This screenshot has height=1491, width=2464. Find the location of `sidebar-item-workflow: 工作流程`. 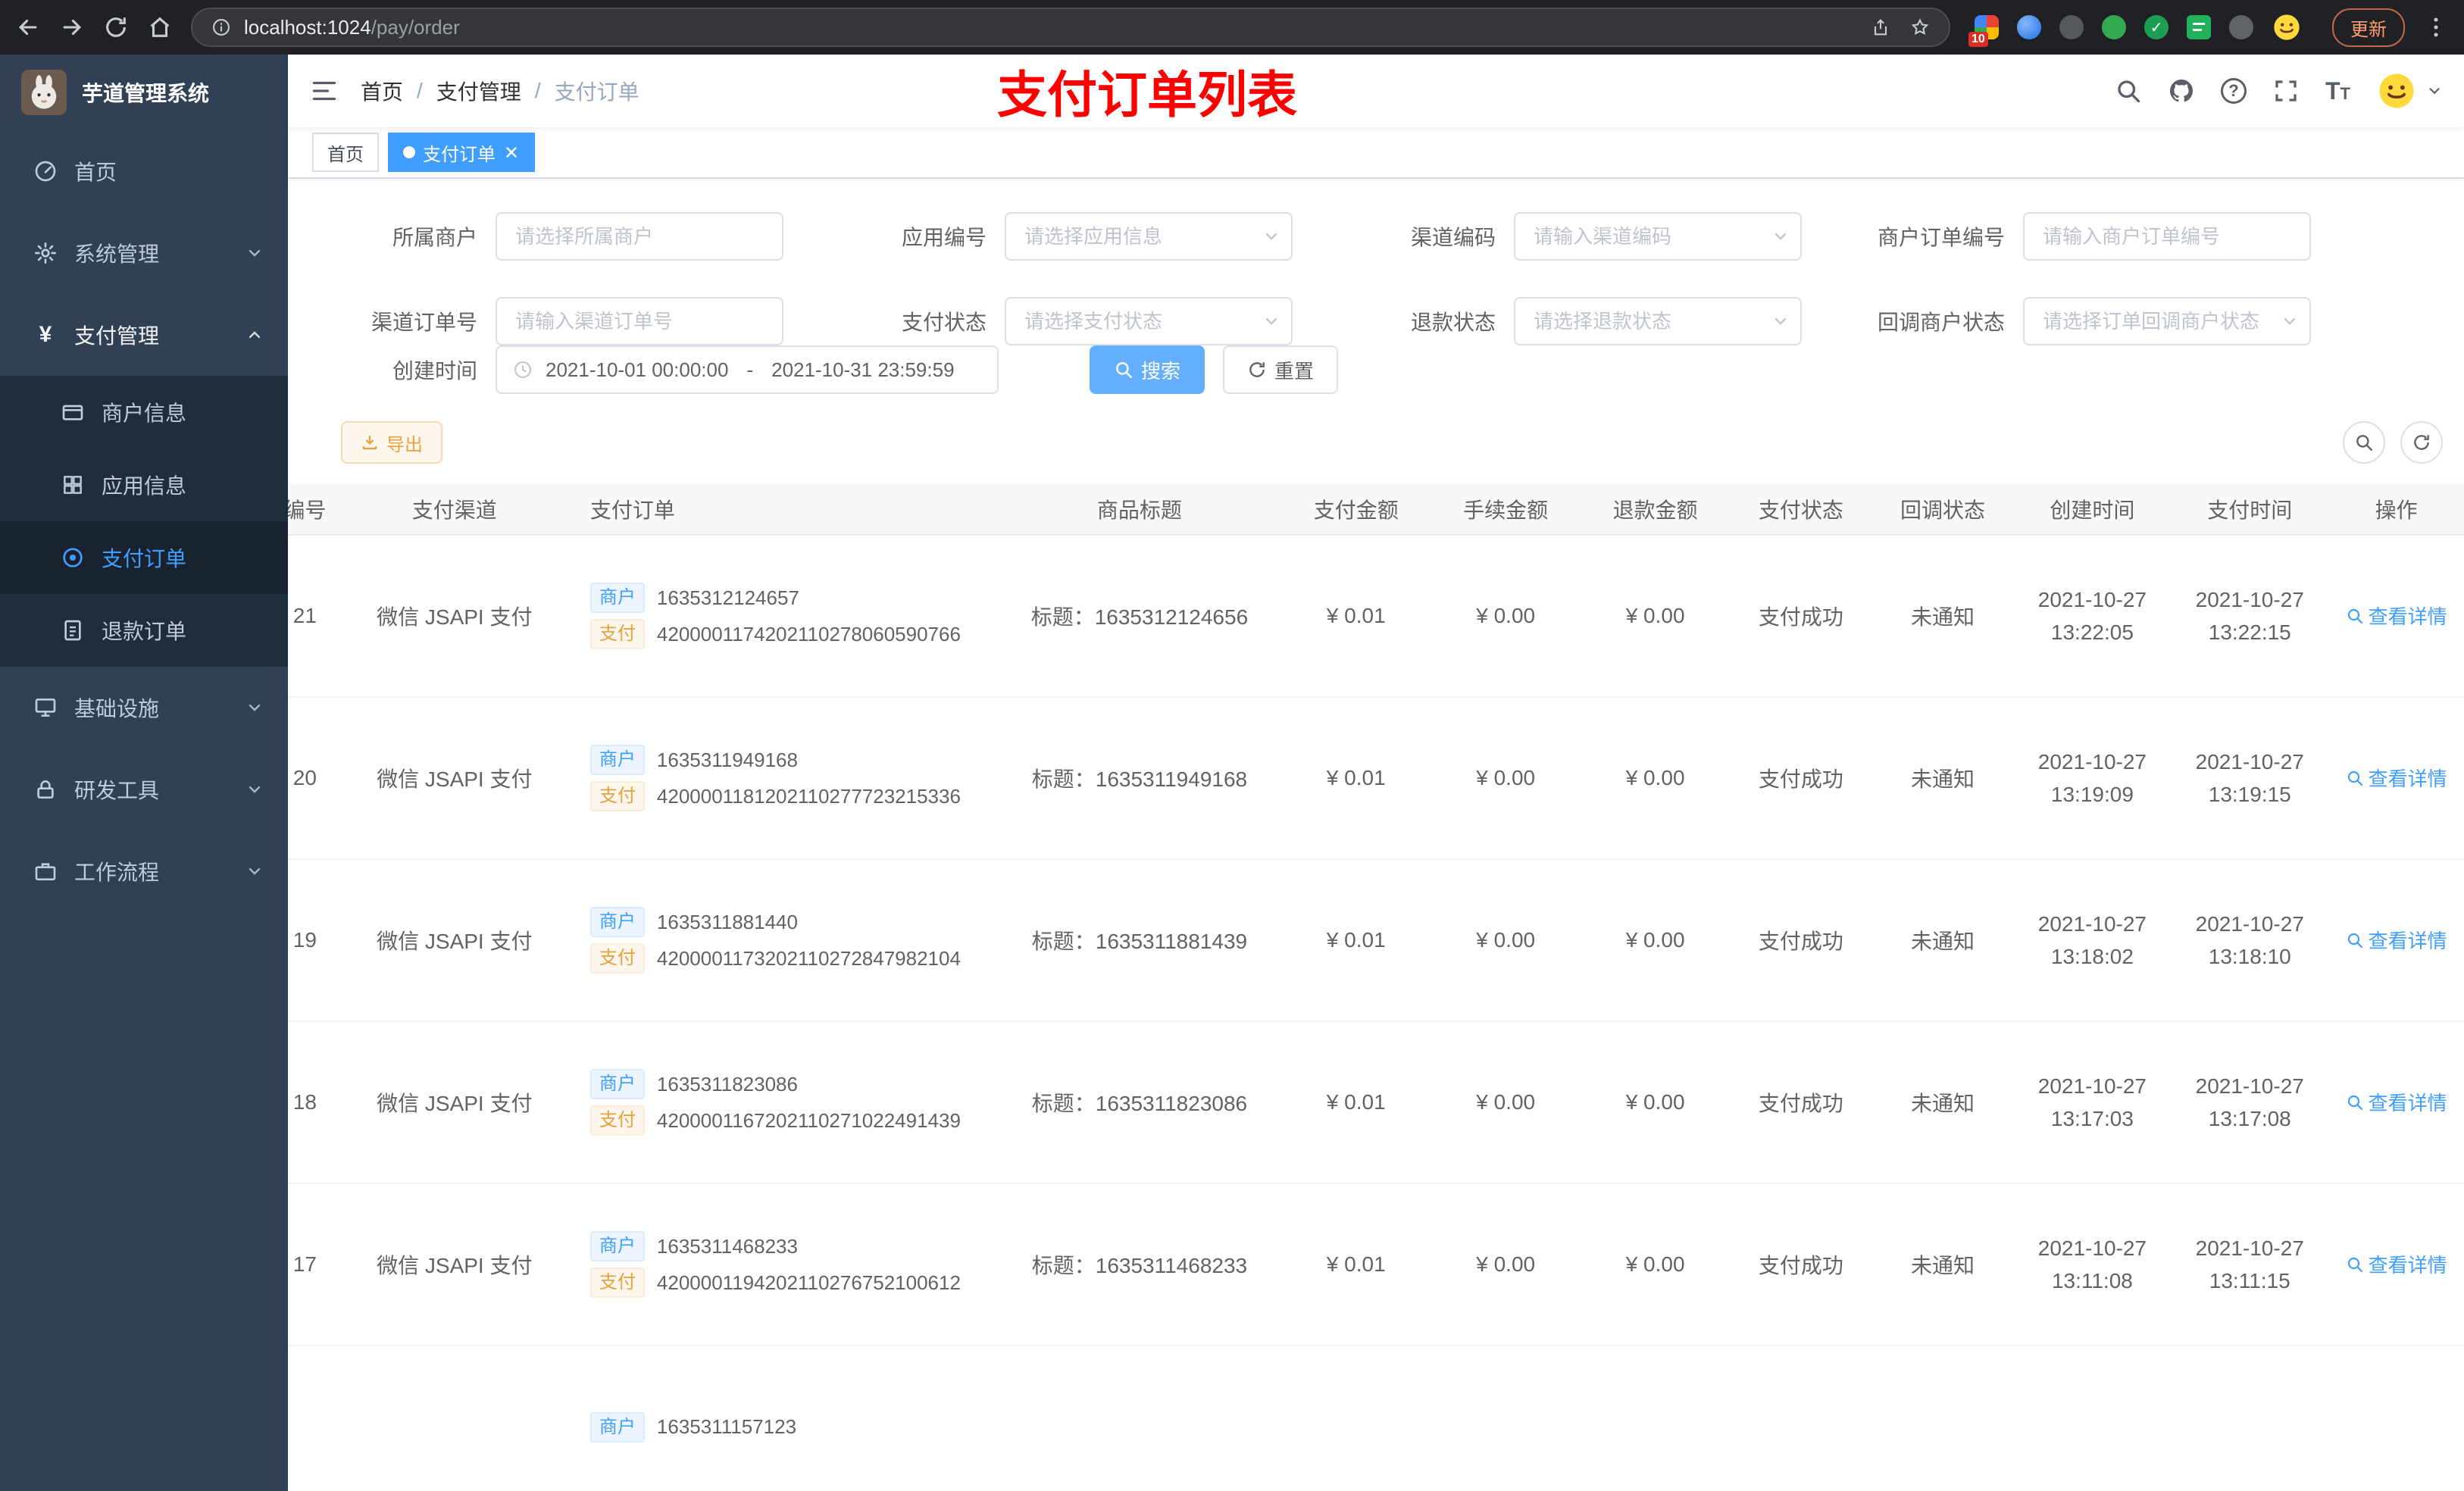

sidebar-item-workflow: 工作流程 is located at coordinates (144, 871).